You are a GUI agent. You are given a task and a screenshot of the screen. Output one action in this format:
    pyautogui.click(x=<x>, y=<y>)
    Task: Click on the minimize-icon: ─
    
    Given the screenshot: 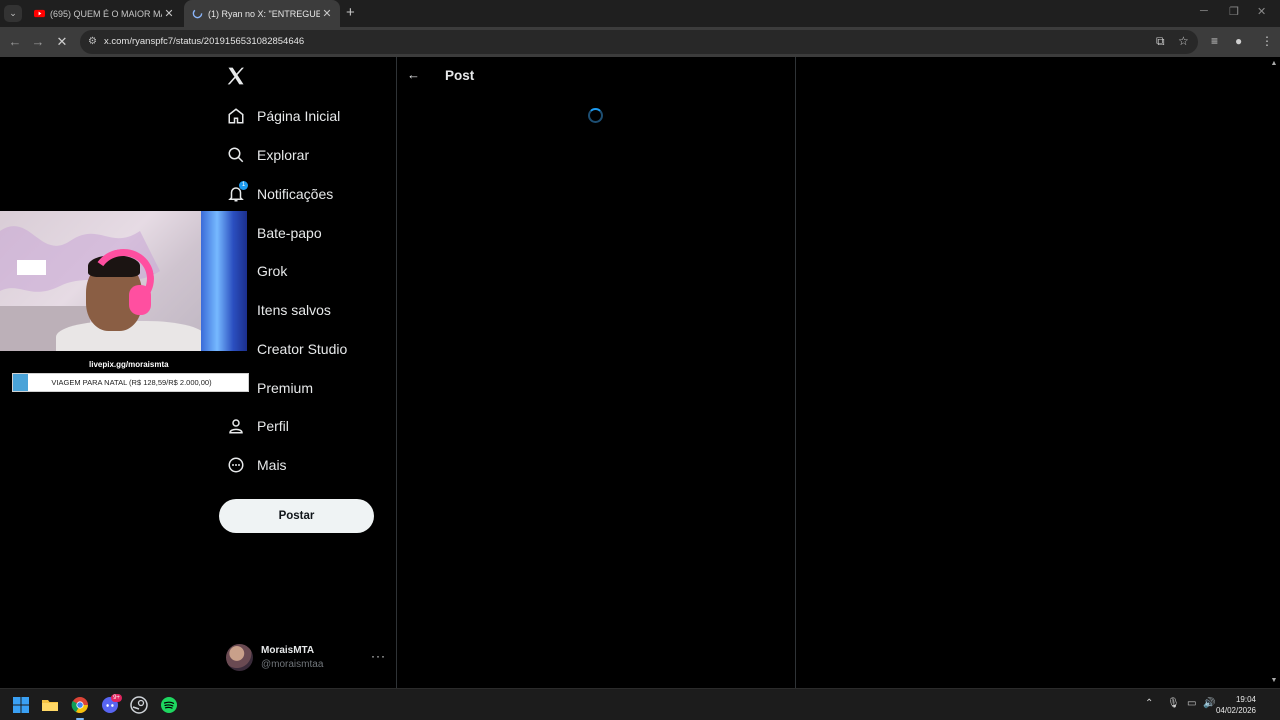 What is the action you would take?
    pyautogui.click(x=1204, y=11)
    